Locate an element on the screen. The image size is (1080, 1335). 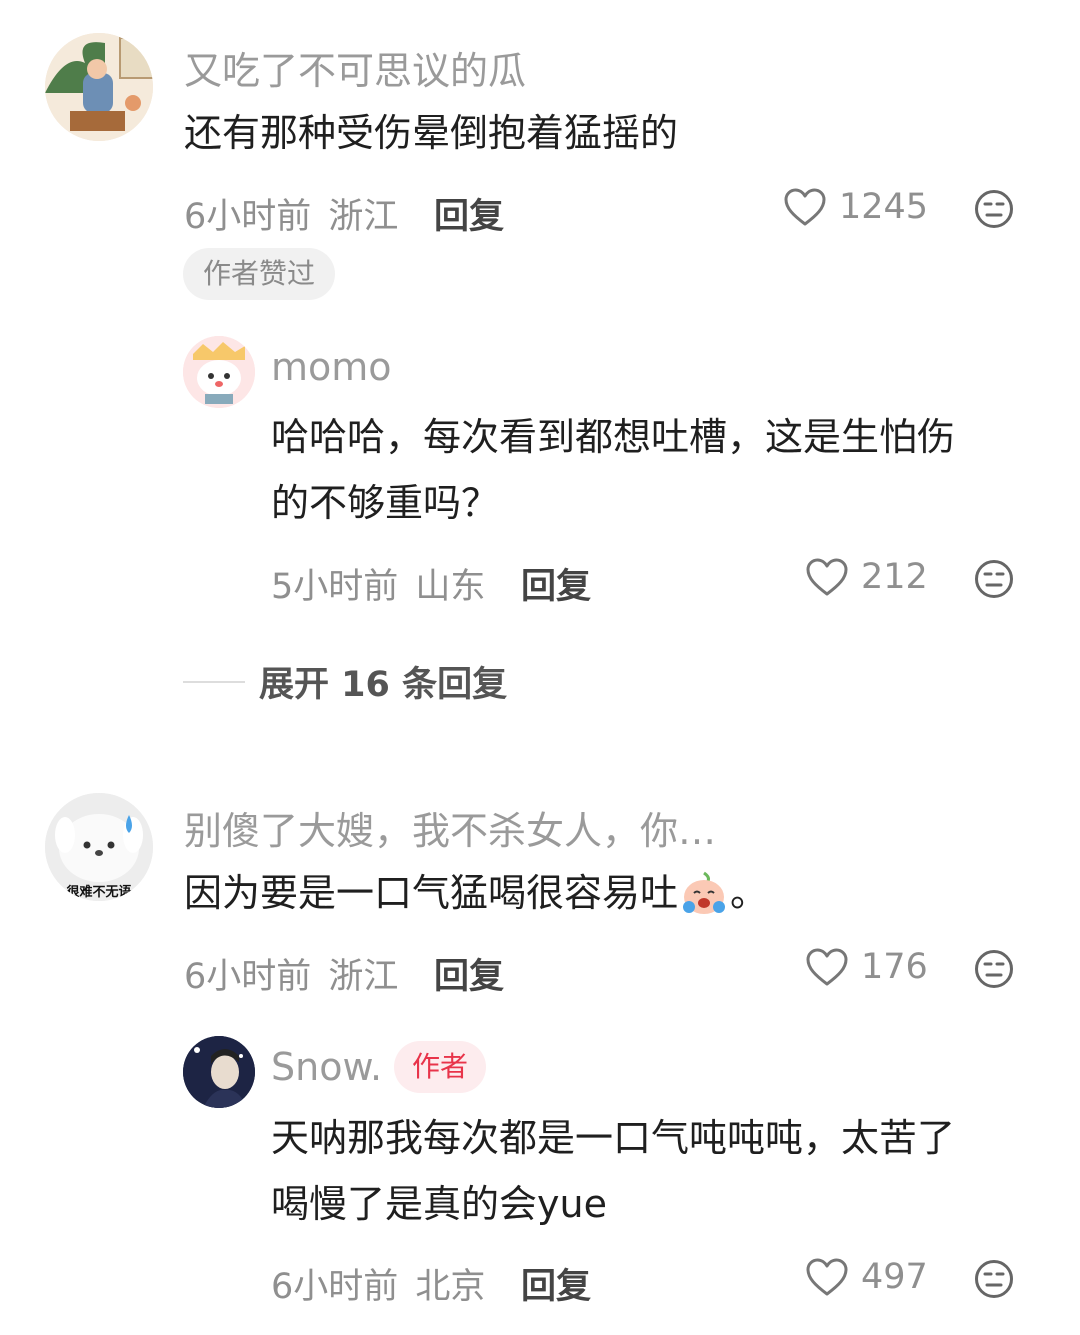
reply-time: 6小时前 is located at coordinates (335, 1287).